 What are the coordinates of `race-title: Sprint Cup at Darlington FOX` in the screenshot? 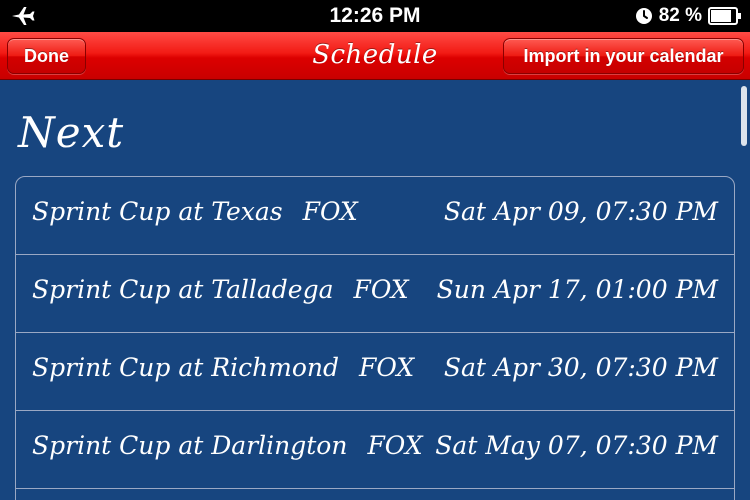 It's located at (227, 445).